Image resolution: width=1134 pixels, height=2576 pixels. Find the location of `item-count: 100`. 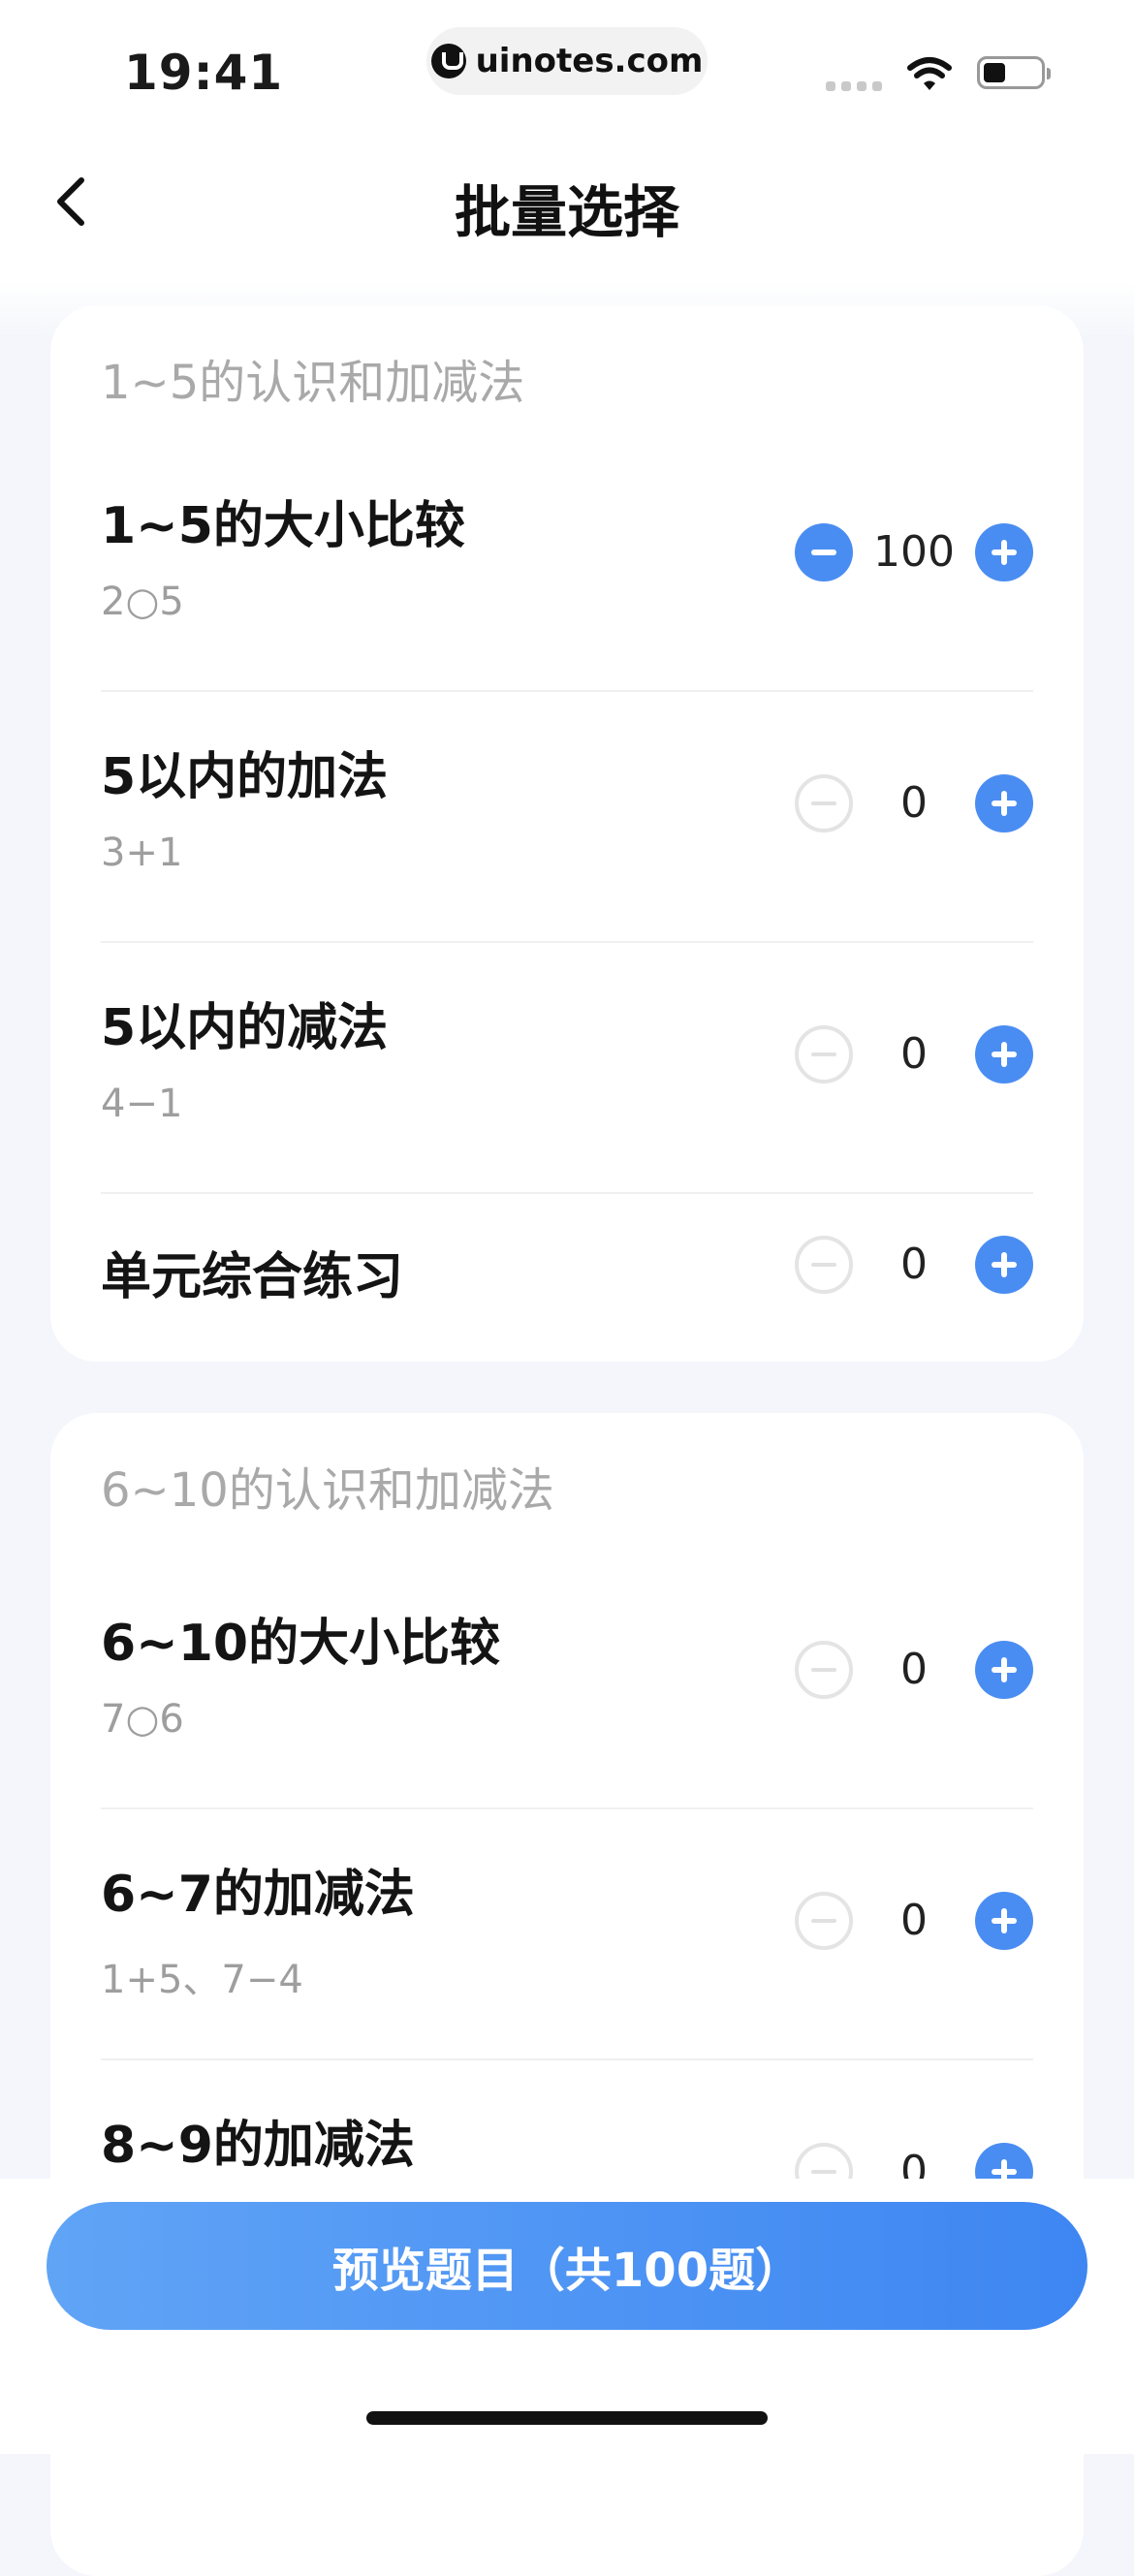

item-count: 100 is located at coordinates (914, 552).